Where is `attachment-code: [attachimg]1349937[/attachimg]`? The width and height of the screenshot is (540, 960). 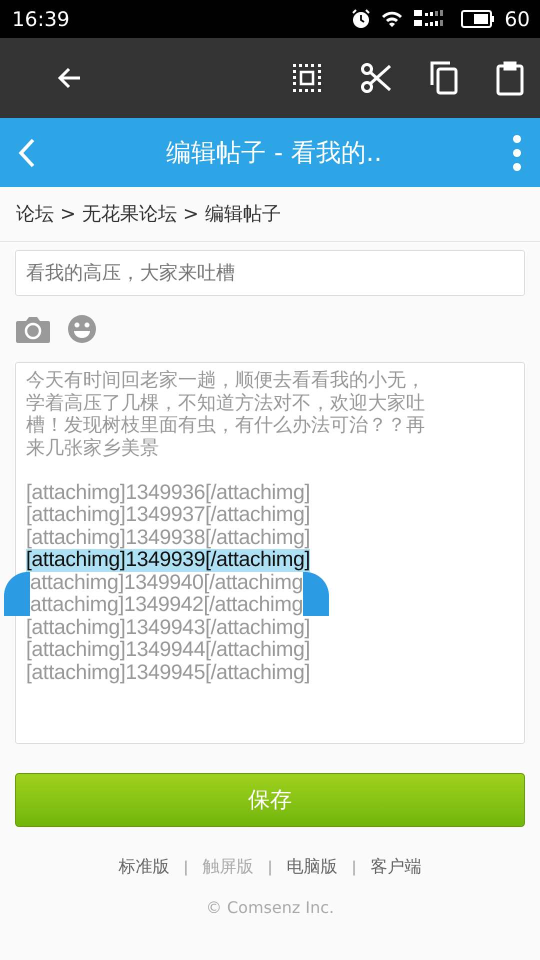
attachment-code: [attachimg]1349937[/attachimg] is located at coordinates (168, 515).